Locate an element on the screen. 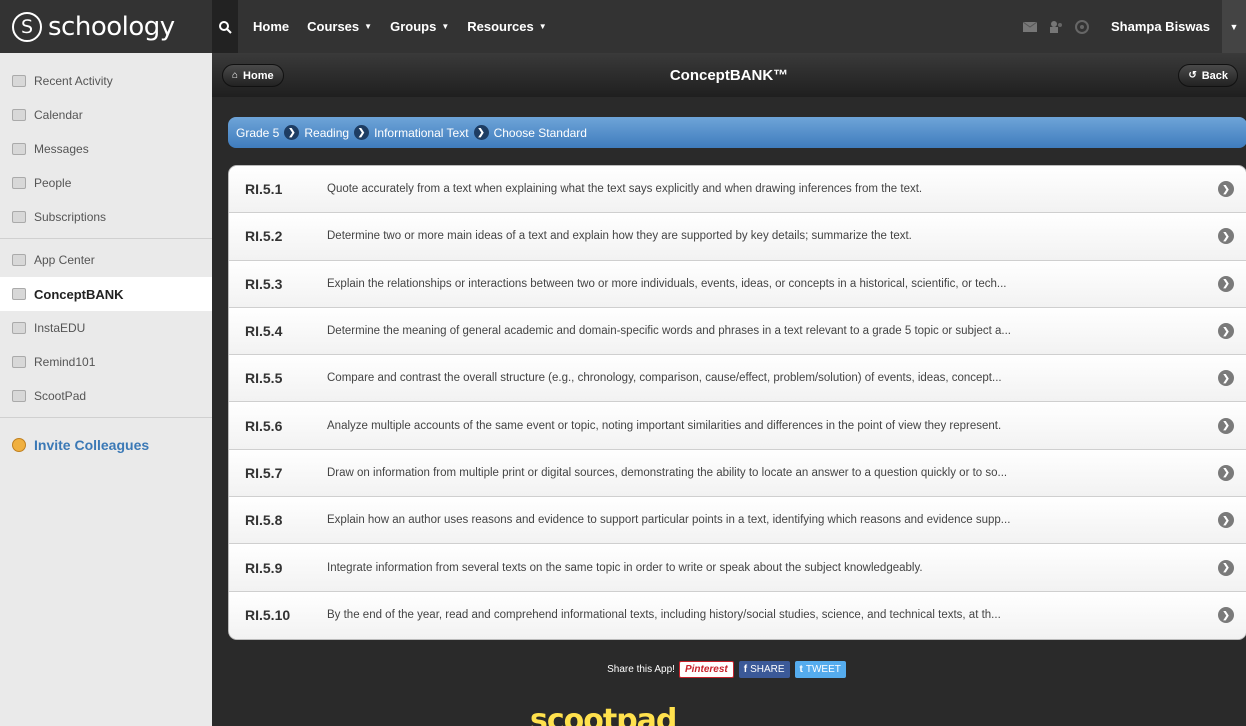 The width and height of the screenshot is (1246, 726). sidebar-item-label: ScootPad is located at coordinates (60, 396).